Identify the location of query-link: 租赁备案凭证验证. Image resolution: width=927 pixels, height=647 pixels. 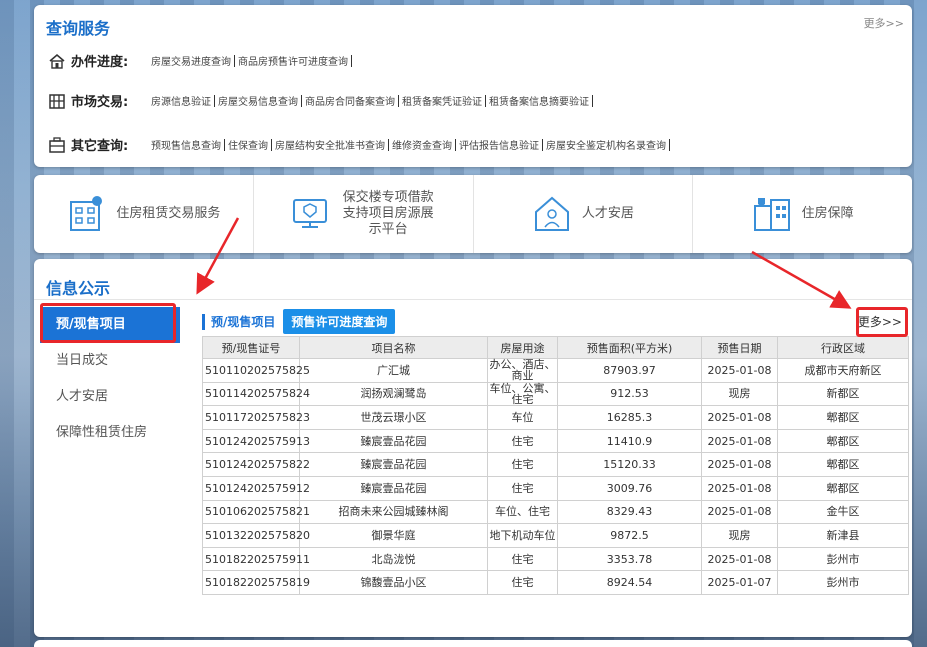
(442, 100).